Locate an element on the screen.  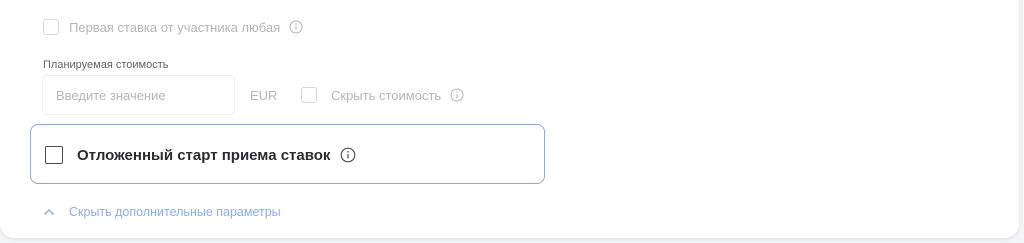
deferred-start-option: Отложенный старт приема ставок is located at coordinates (200, 155).